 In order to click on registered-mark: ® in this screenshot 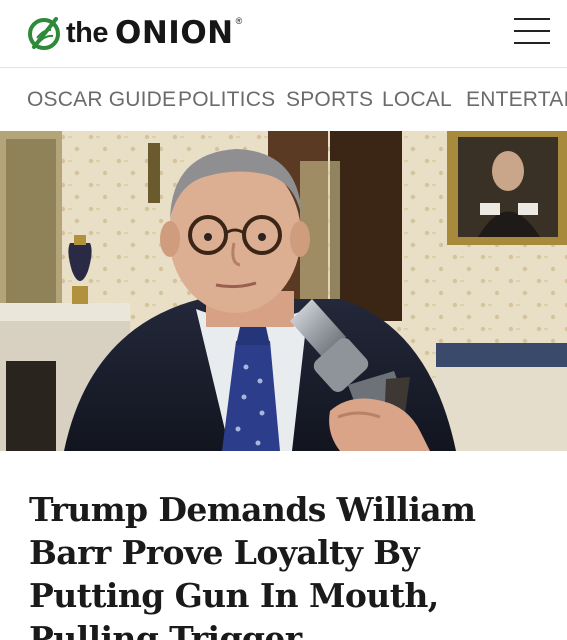, I will do `click(239, 21)`.